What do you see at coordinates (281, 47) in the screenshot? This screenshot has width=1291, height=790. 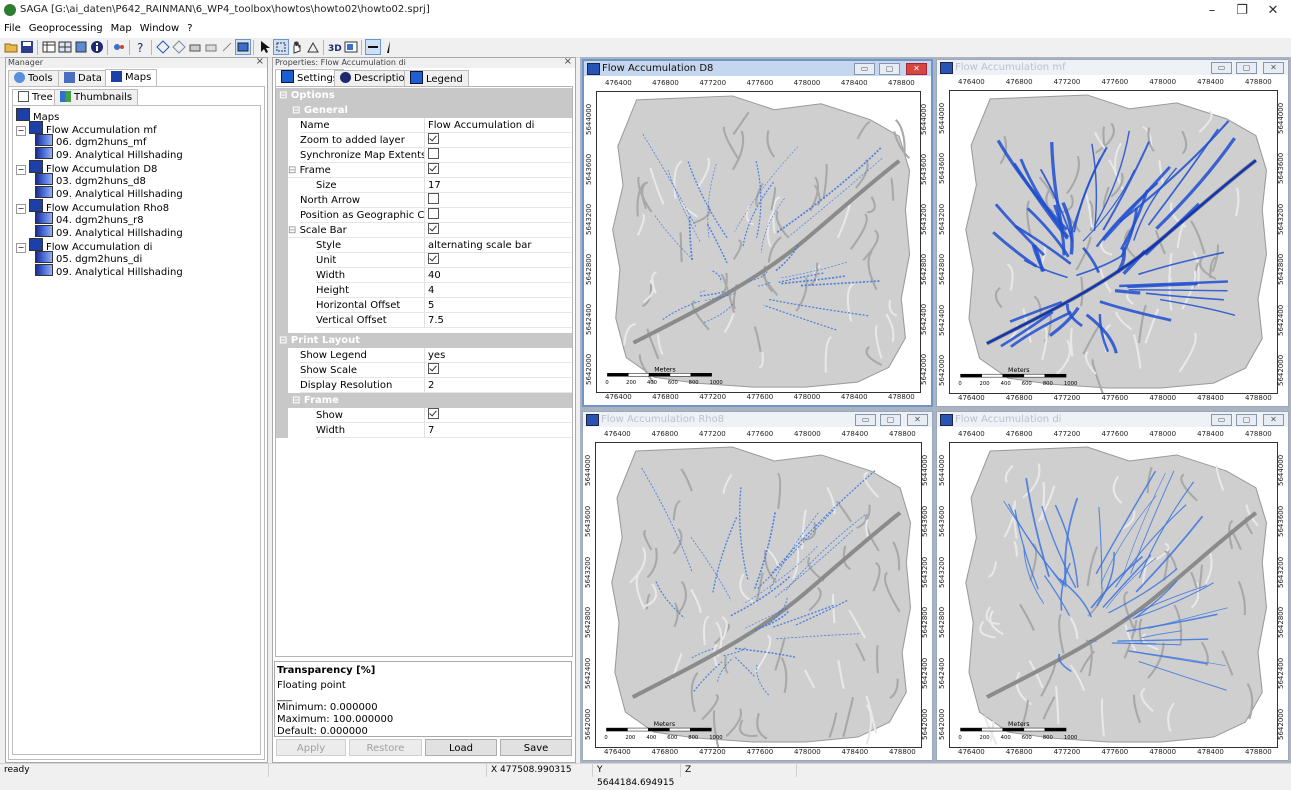 I see `zoom-box-icon` at bounding box center [281, 47].